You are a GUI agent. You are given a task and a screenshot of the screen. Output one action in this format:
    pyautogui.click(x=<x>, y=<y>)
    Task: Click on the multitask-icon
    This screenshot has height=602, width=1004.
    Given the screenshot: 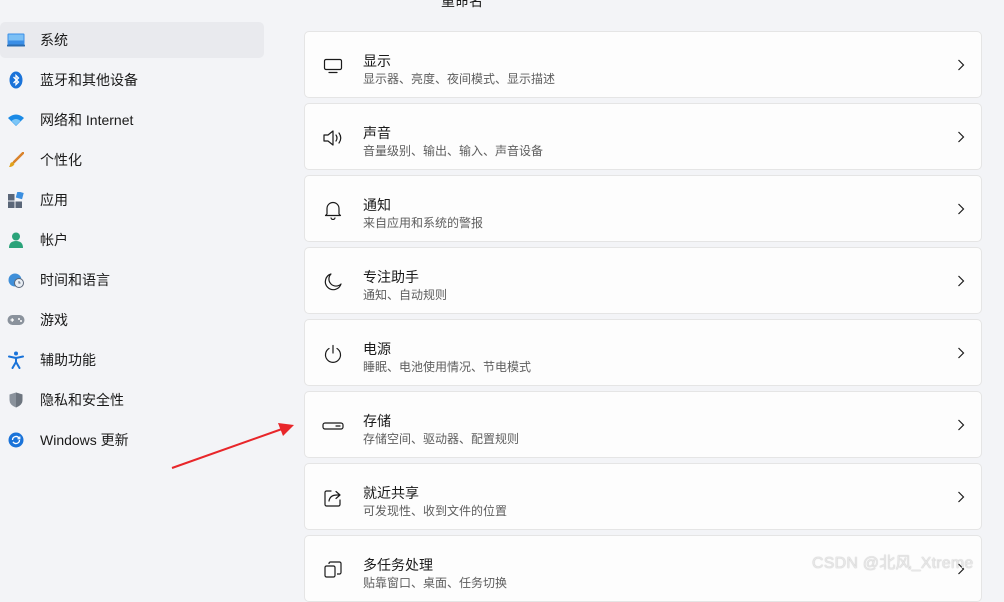 What is the action you would take?
    pyautogui.click(x=333, y=570)
    